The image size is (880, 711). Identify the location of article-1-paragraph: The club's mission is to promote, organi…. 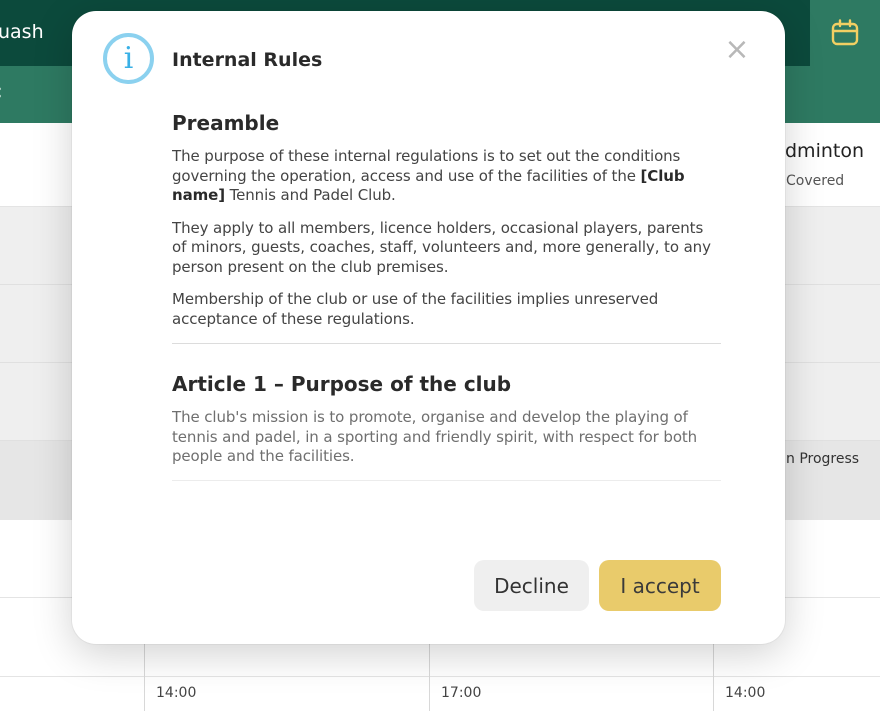
(435, 436).